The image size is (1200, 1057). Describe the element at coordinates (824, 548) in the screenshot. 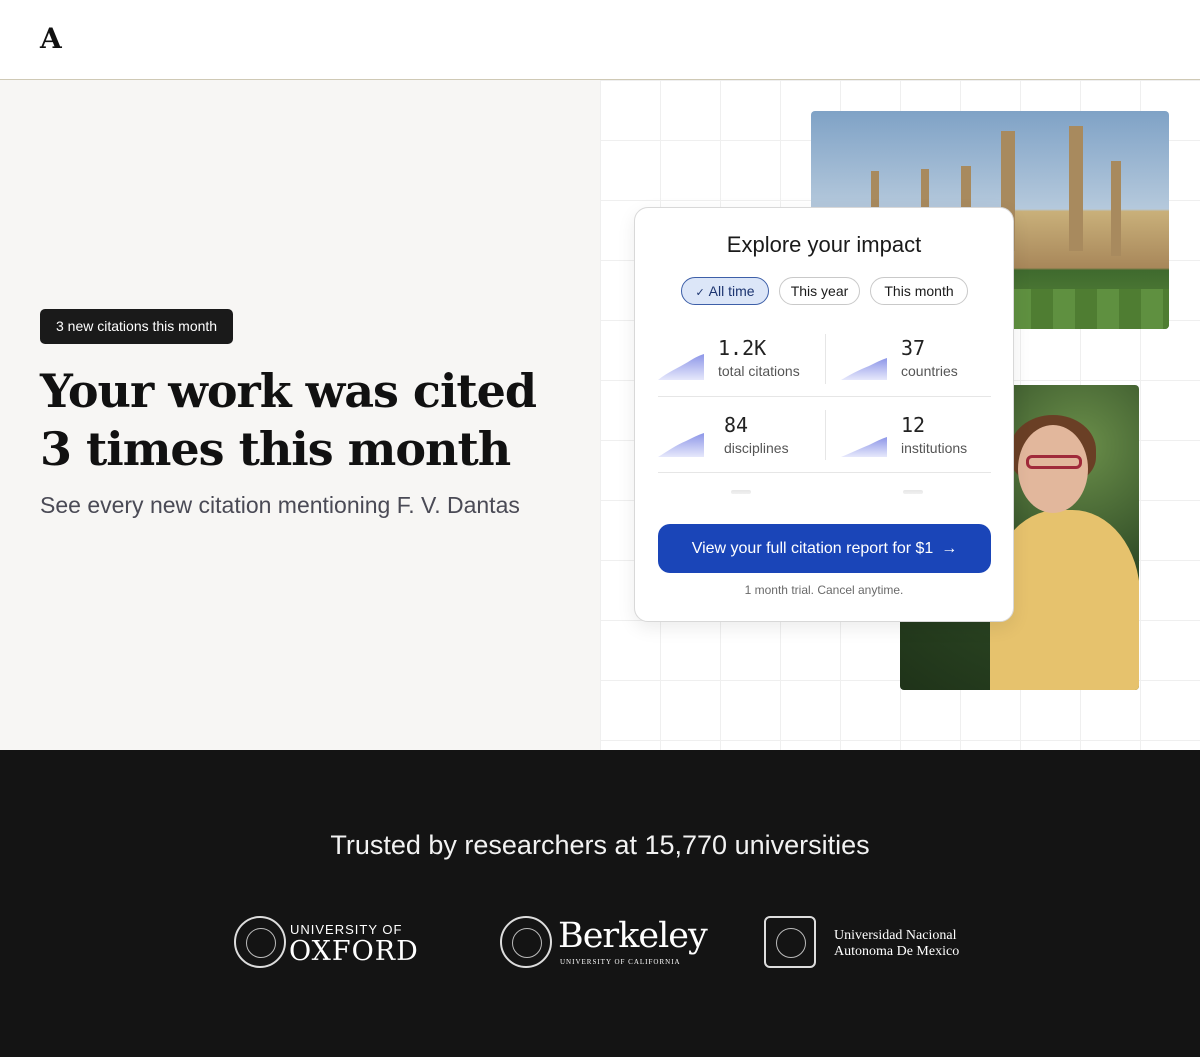

I see `view-report-button: View your full citation report for $1 →` at that location.